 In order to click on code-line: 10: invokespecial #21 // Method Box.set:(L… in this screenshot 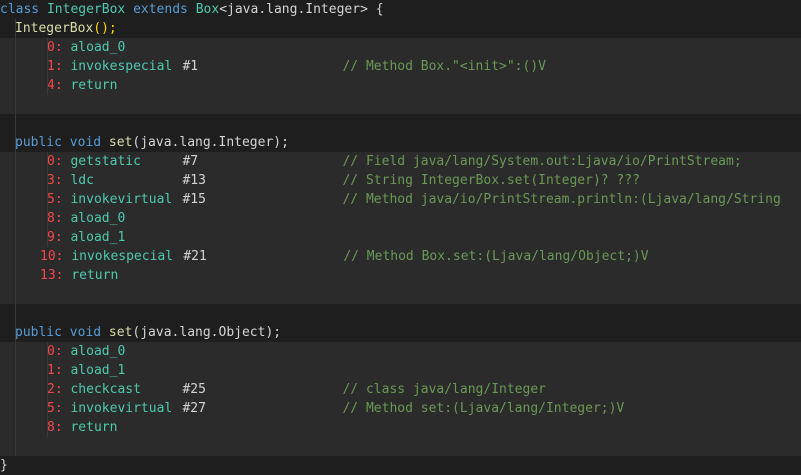, I will do `click(400, 256)`.